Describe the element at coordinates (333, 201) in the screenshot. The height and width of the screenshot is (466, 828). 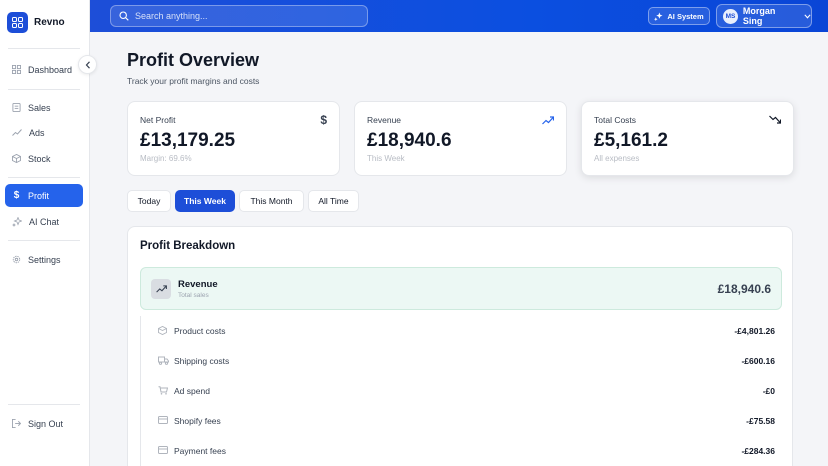
I see `tab-all-time: All Time` at that location.